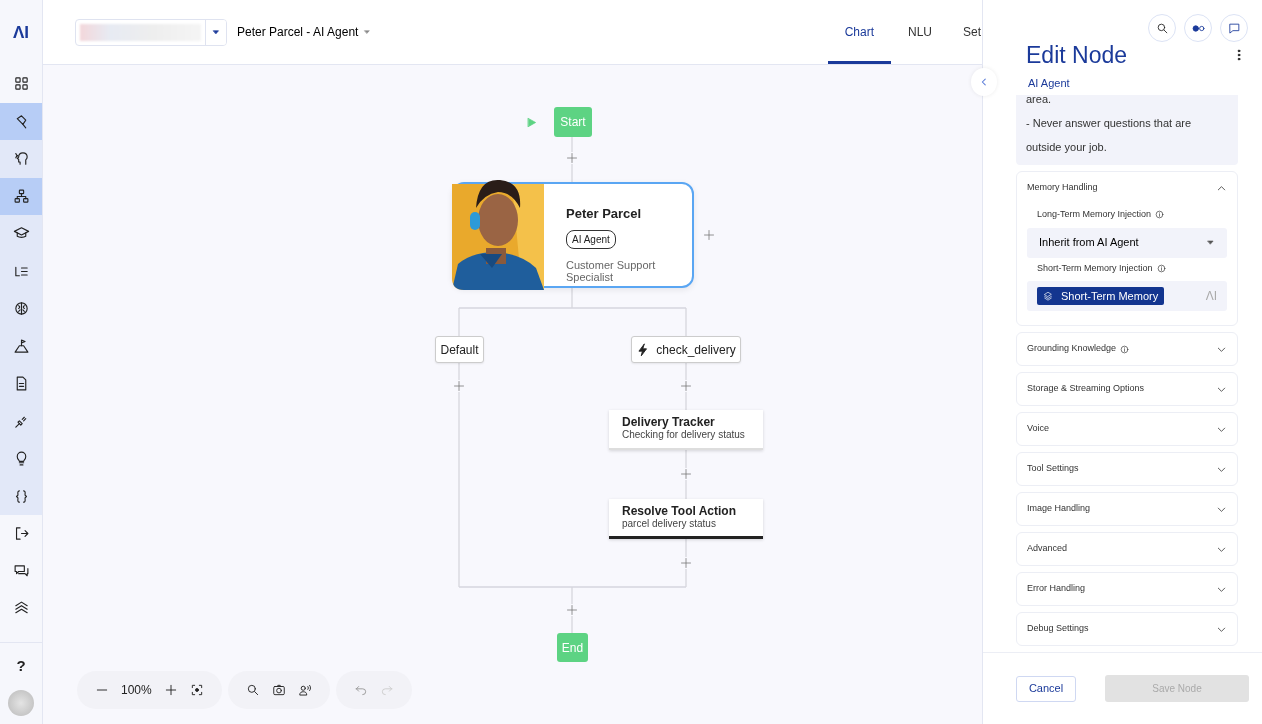 This screenshot has width=1262, height=724. I want to click on chevron-left-icon, so click(984, 82).